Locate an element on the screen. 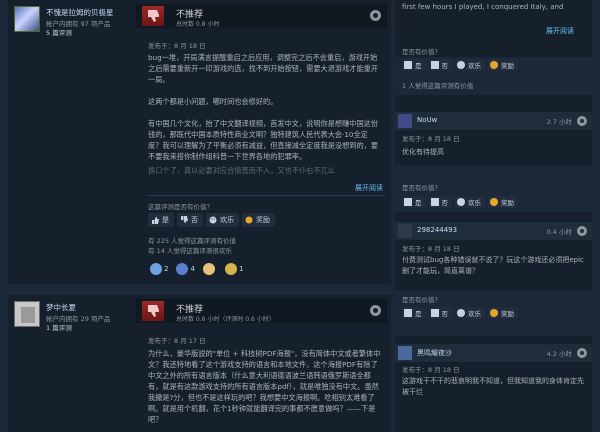  side-username: 黑鸣耀夜沙 is located at coordinates (434, 353).